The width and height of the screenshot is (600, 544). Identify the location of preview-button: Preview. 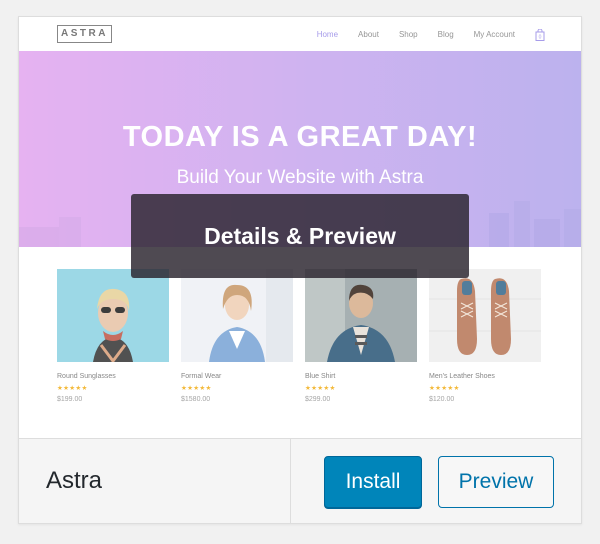
(496, 482).